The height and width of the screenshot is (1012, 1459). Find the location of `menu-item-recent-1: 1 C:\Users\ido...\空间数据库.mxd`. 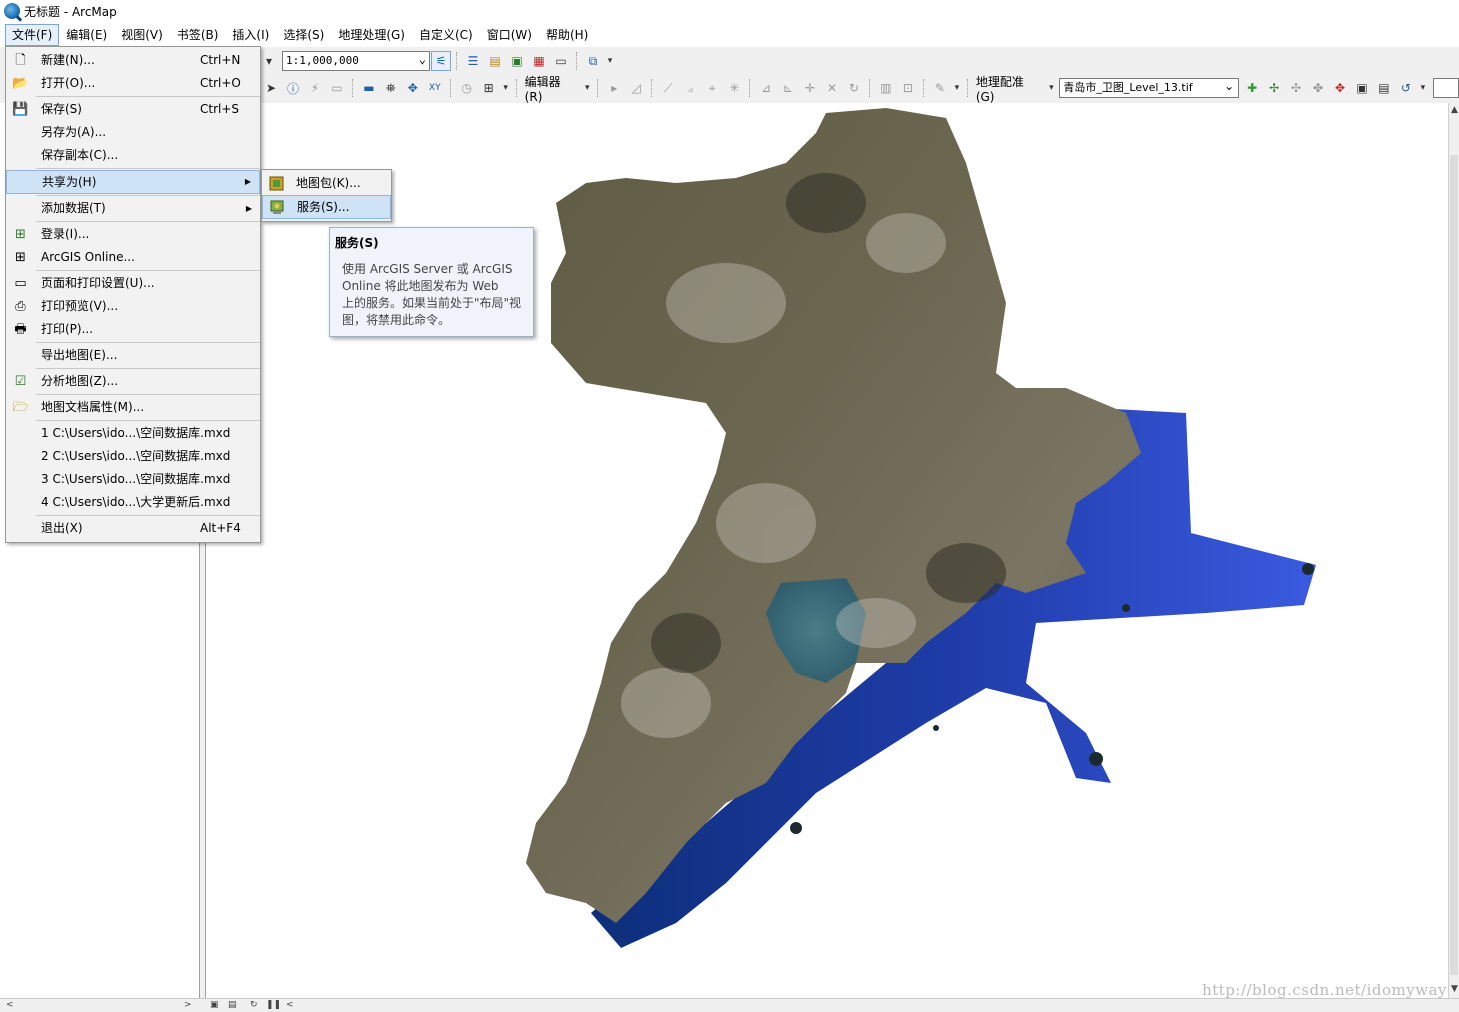

menu-item-recent-1: 1 C:\Users\ido...\空间数据库.mxd is located at coordinates (133, 433).